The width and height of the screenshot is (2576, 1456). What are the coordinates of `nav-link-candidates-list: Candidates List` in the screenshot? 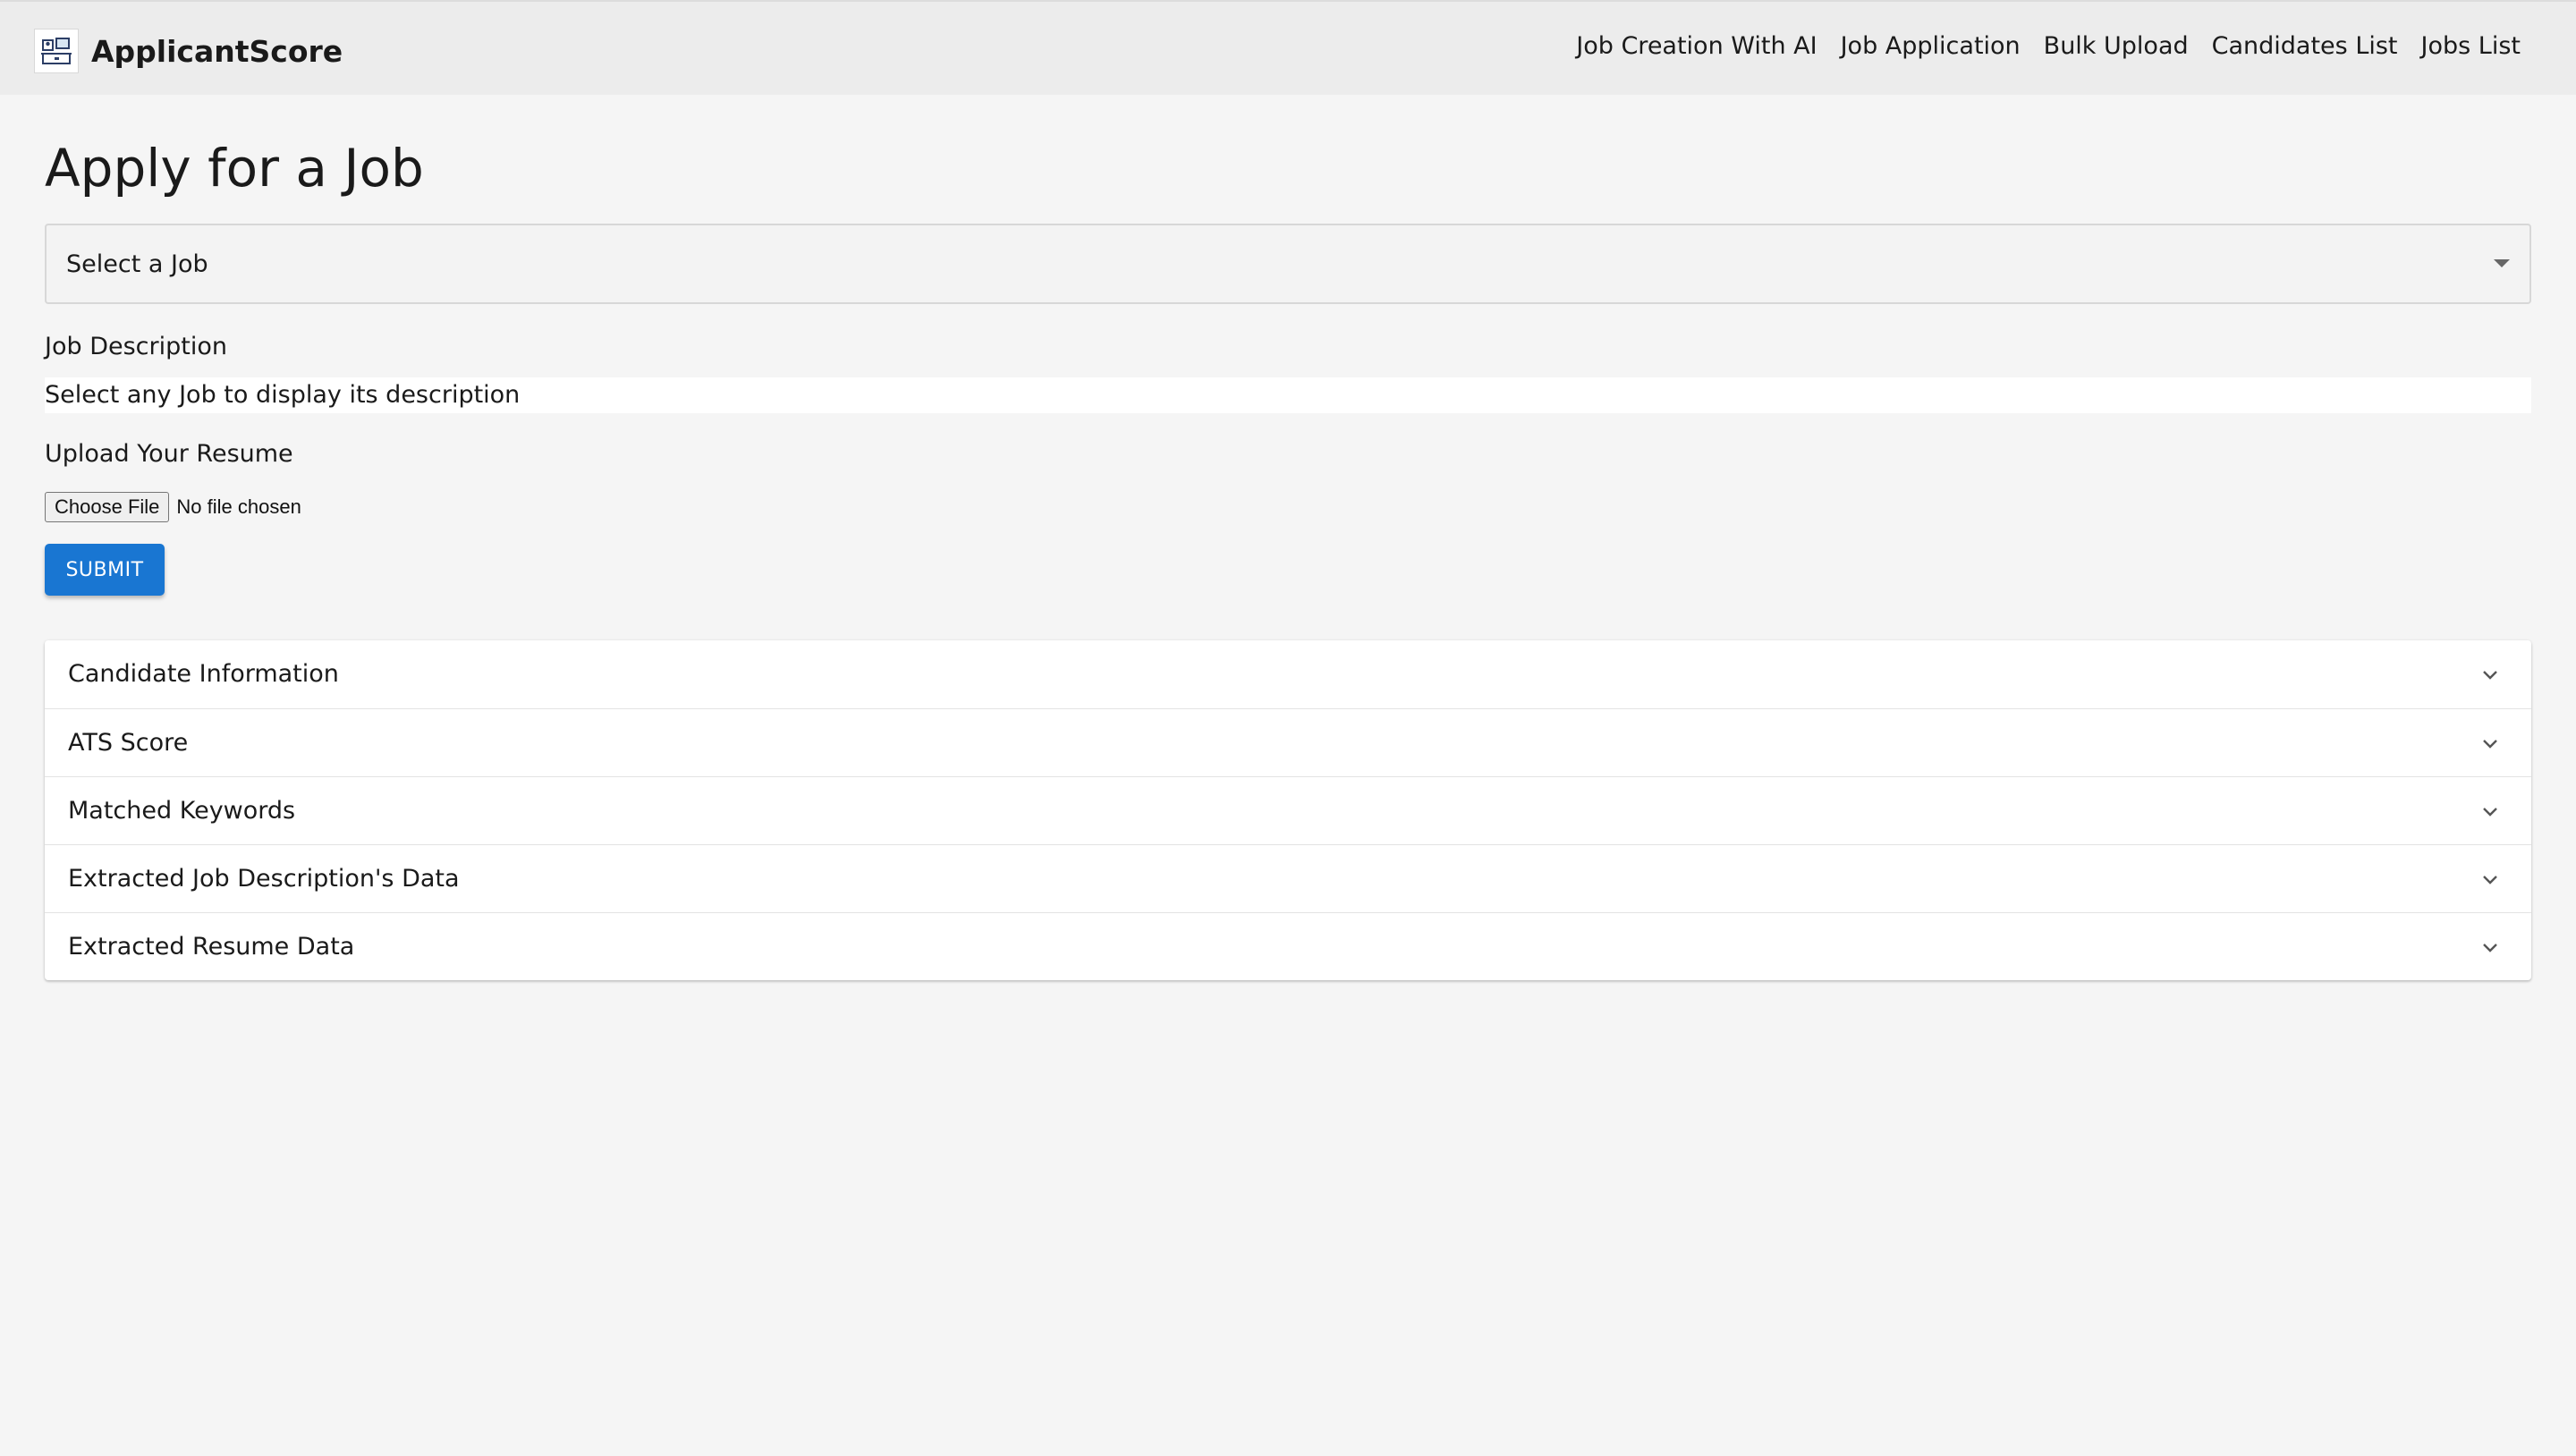 It's located at (2305, 46).